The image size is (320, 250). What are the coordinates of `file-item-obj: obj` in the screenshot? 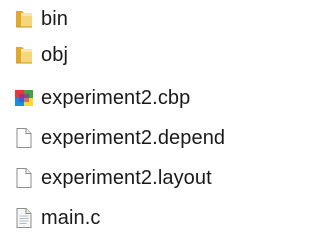 It's located at (146, 55).